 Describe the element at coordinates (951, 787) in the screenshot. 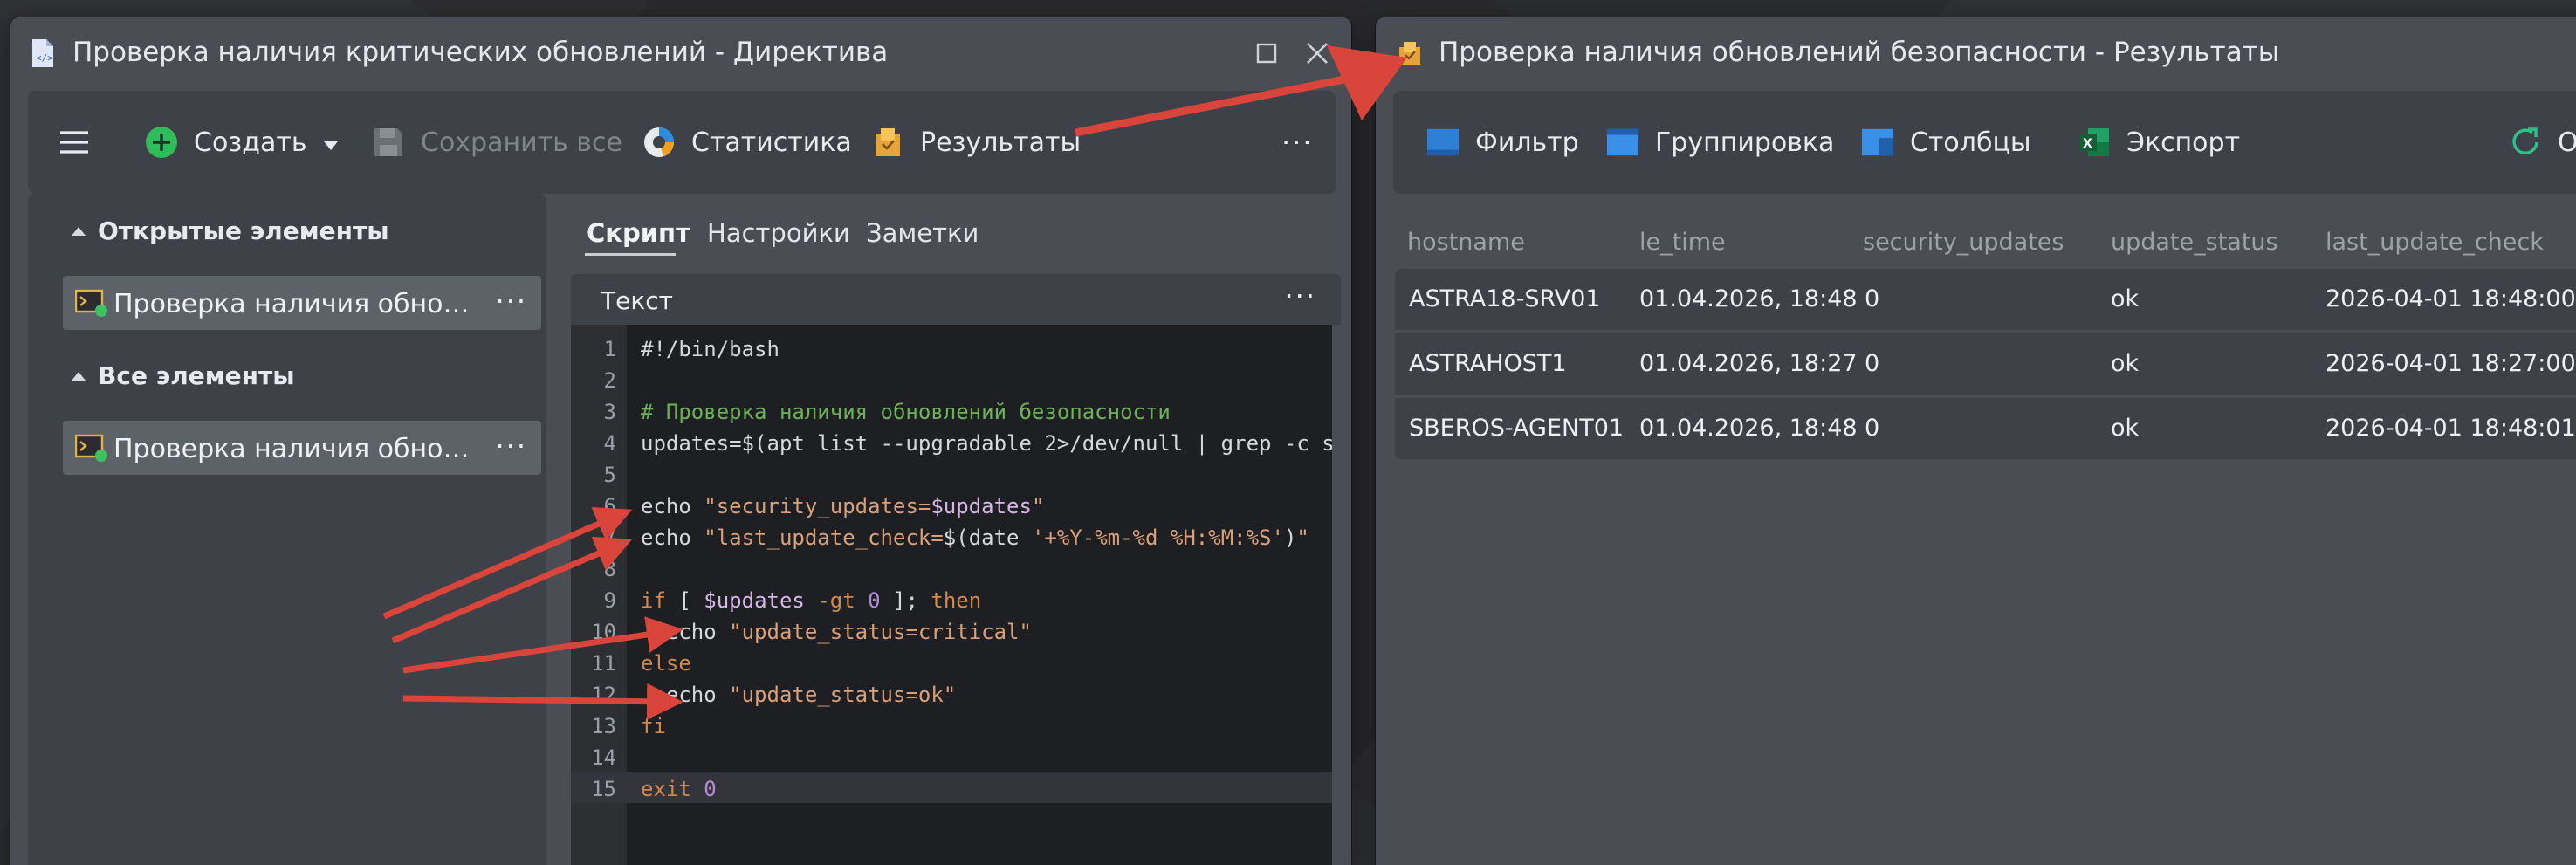

I see `code-line-current: 15 exit 0` at that location.